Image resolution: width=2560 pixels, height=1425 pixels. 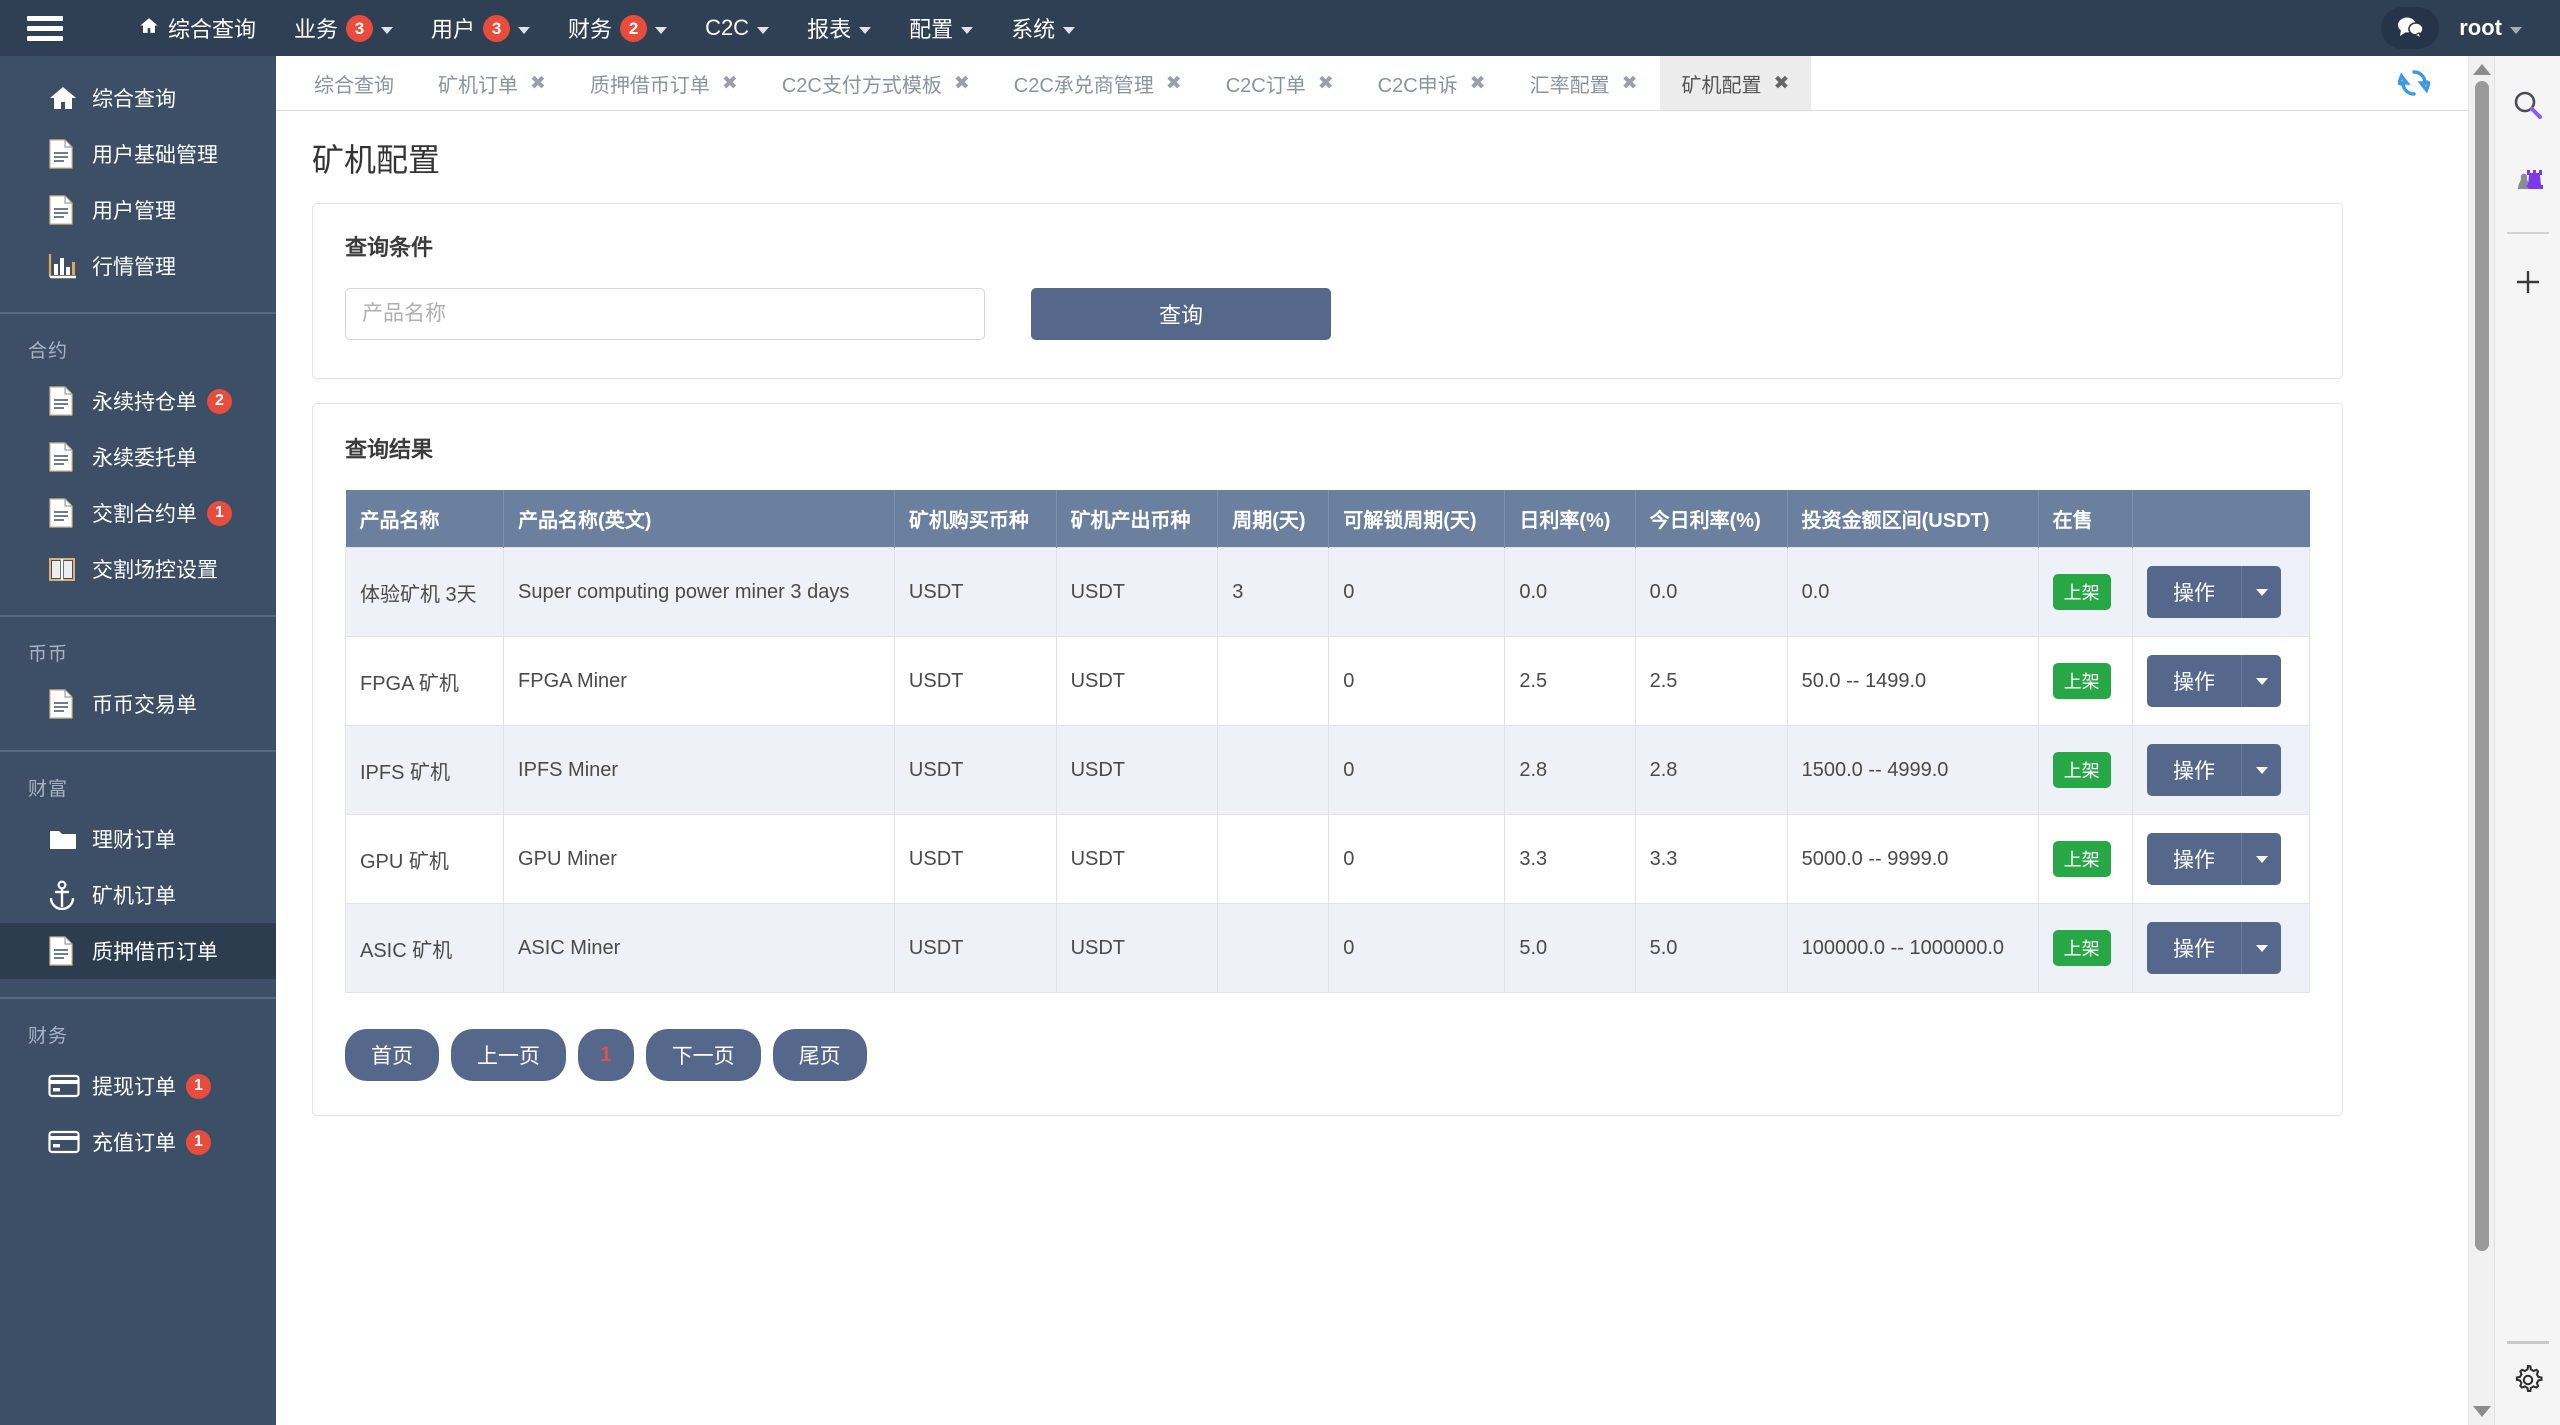 I want to click on sidebar-item-币币交易单: 币币交易单, so click(x=138, y=704).